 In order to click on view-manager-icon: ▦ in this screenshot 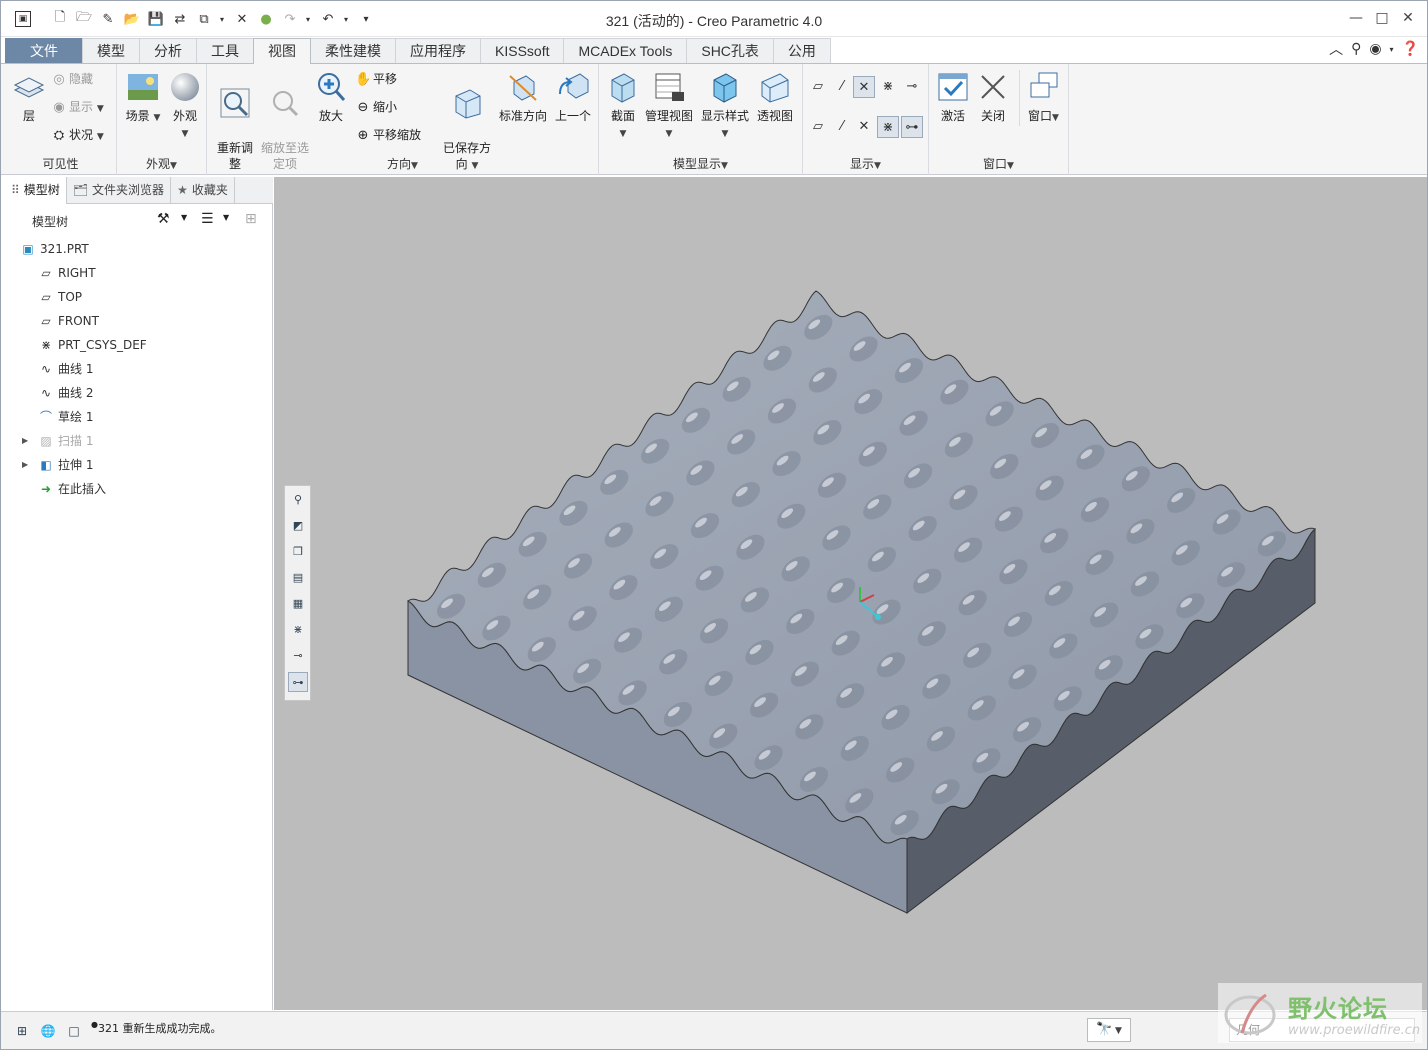, I will do `click(298, 604)`.